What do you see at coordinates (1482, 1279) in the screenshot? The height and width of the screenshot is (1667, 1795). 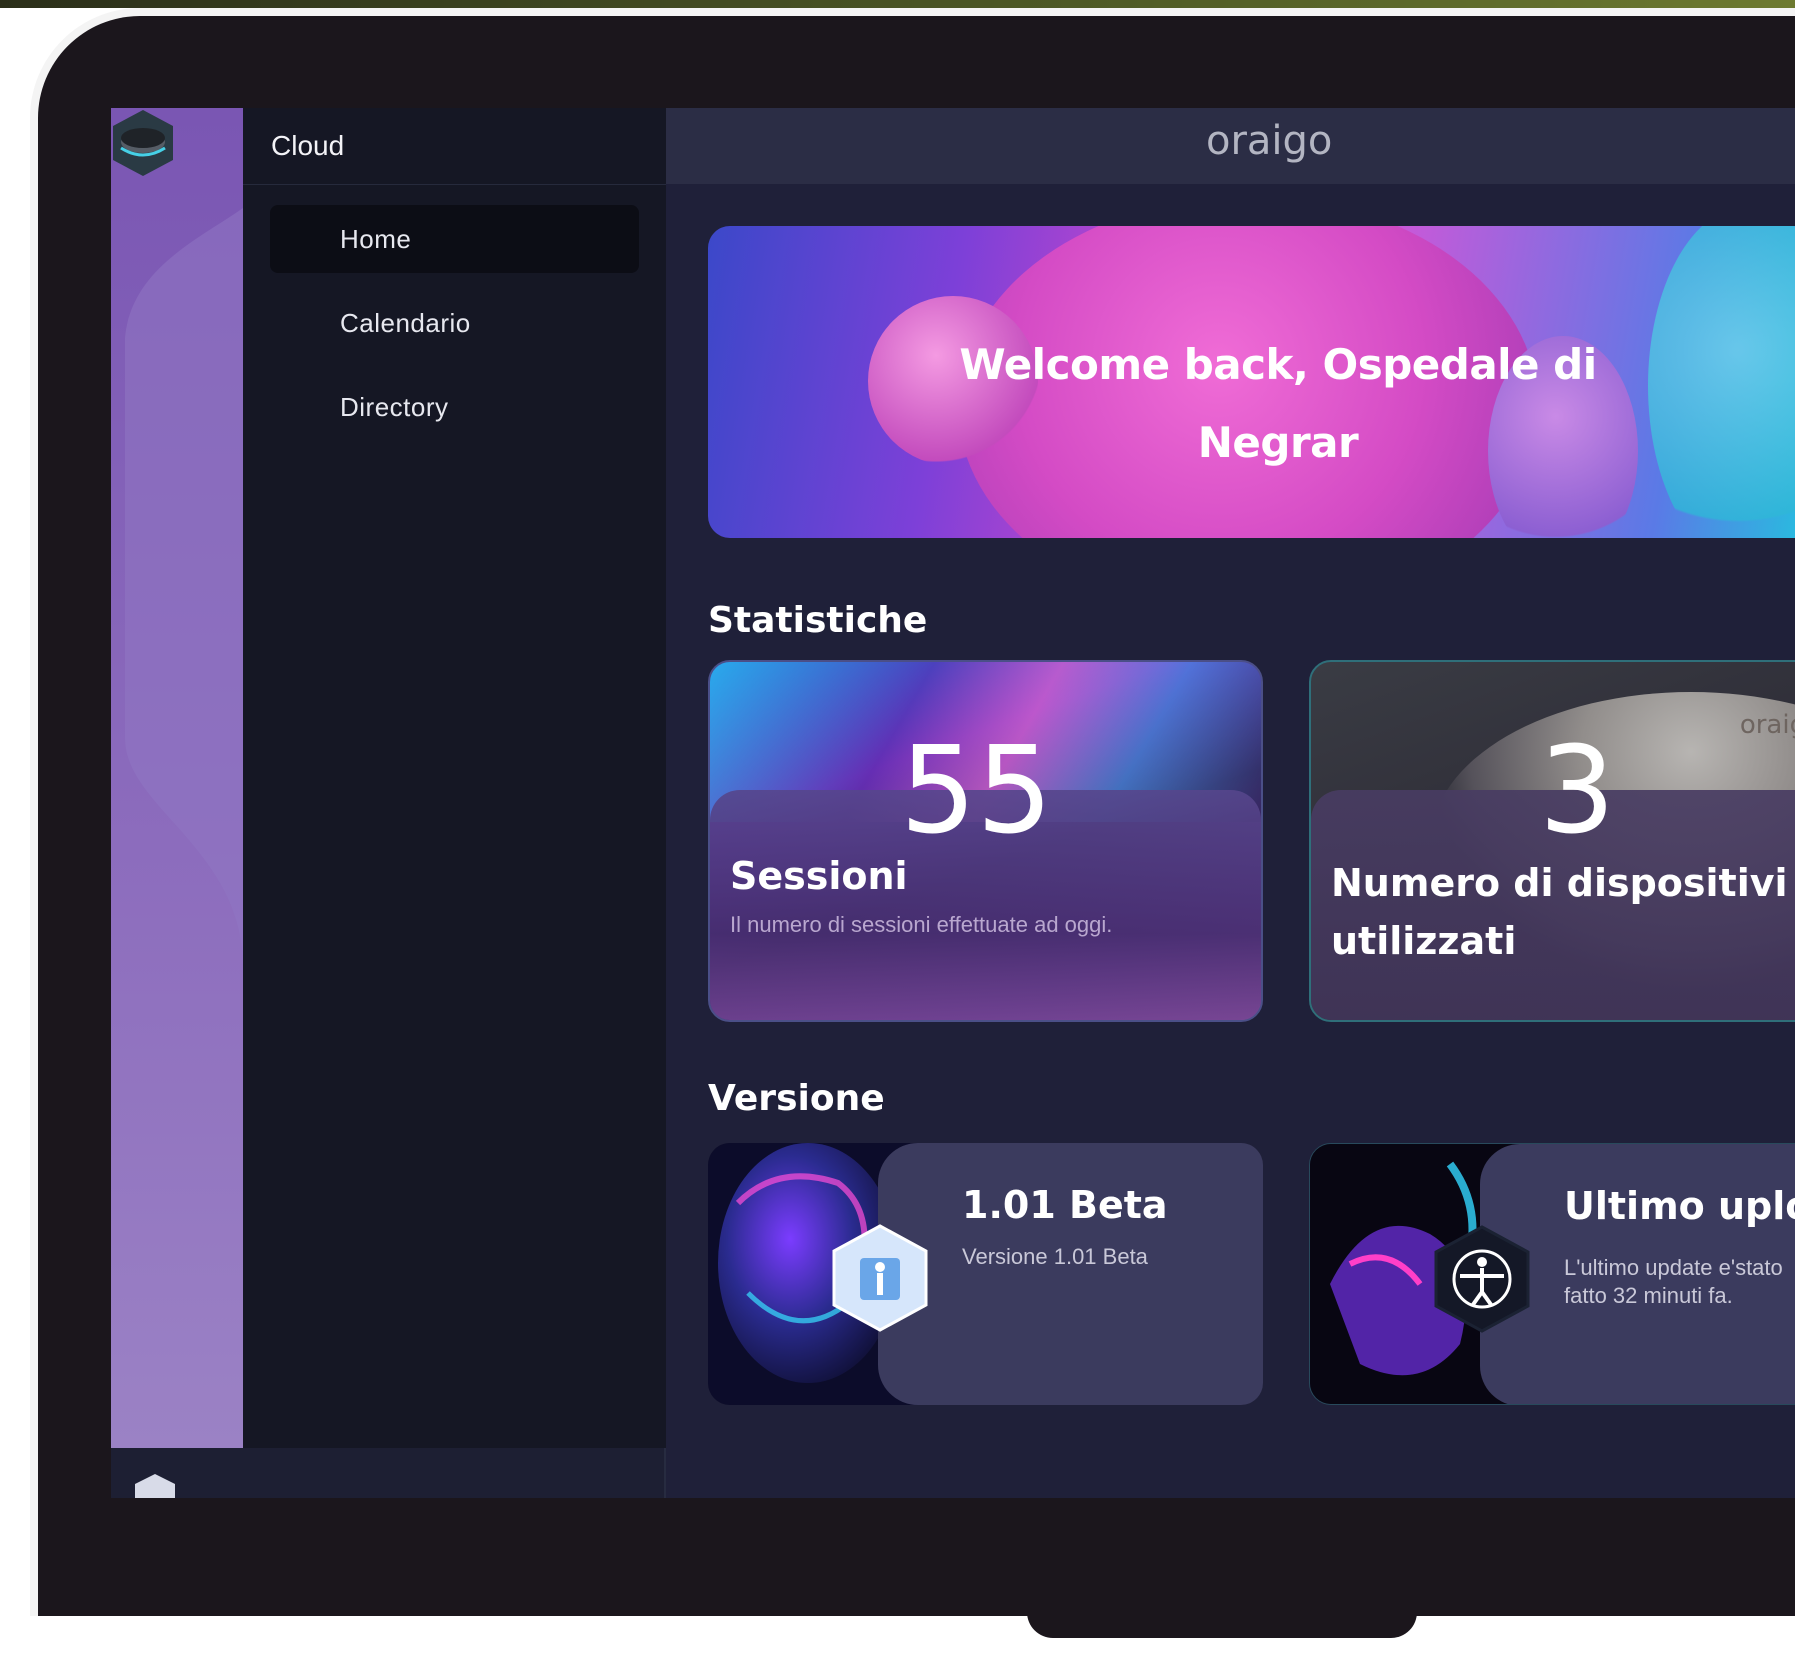 I see `vitruvian-man-icon` at bounding box center [1482, 1279].